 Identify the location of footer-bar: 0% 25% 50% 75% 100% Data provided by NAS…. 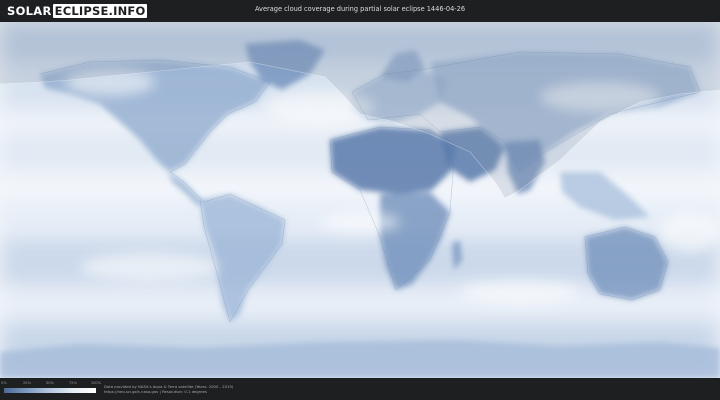
(360, 389).